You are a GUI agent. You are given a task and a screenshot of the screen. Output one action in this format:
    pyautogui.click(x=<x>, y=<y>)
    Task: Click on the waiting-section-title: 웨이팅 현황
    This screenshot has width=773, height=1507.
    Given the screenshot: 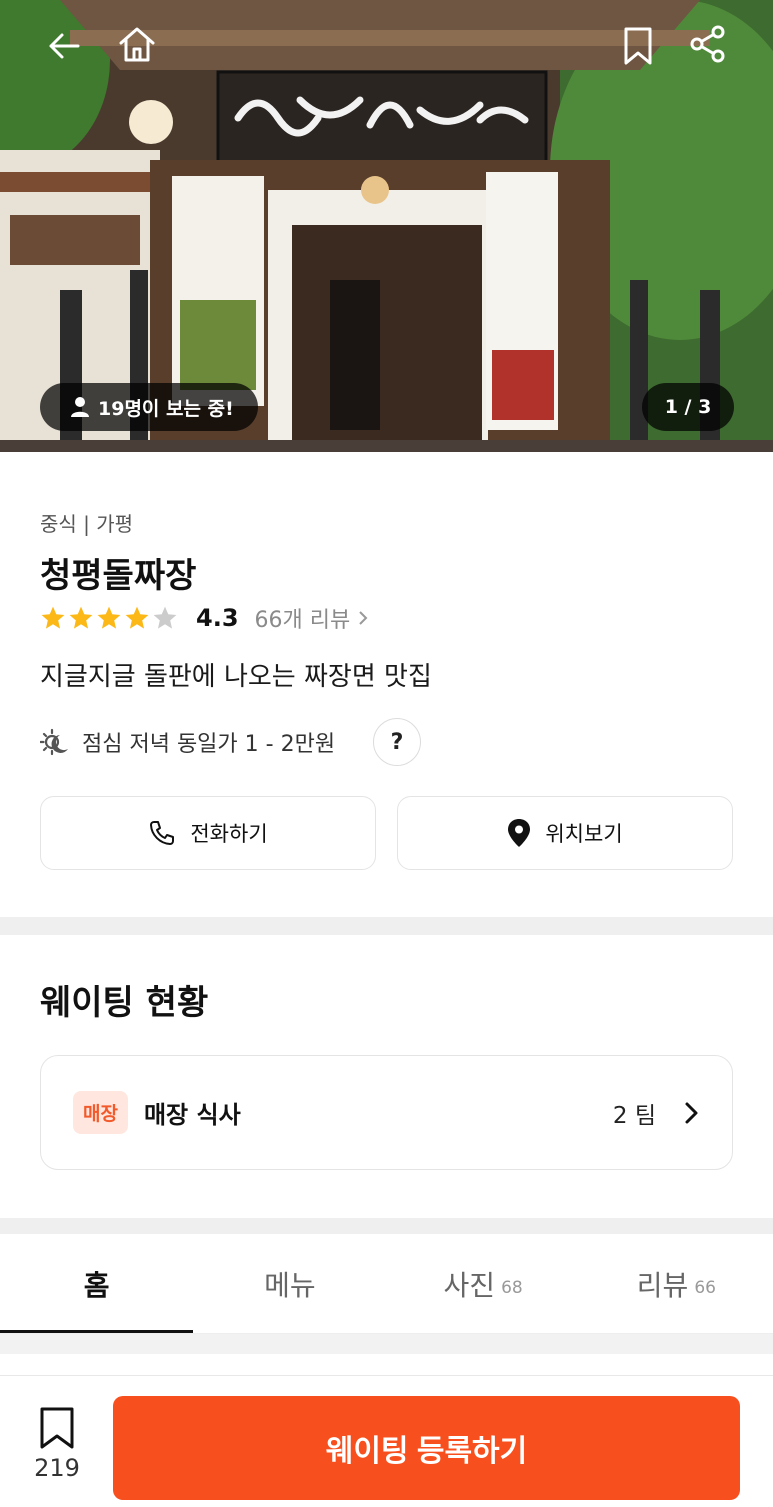 What is the action you would take?
    pyautogui.click(x=124, y=1003)
    